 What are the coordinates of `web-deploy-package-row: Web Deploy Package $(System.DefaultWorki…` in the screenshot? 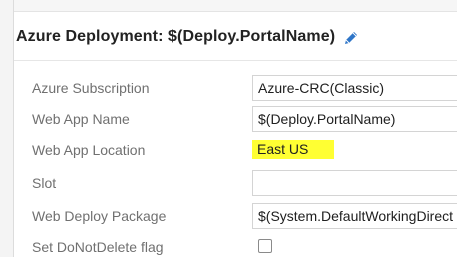 It's located at (228, 217).